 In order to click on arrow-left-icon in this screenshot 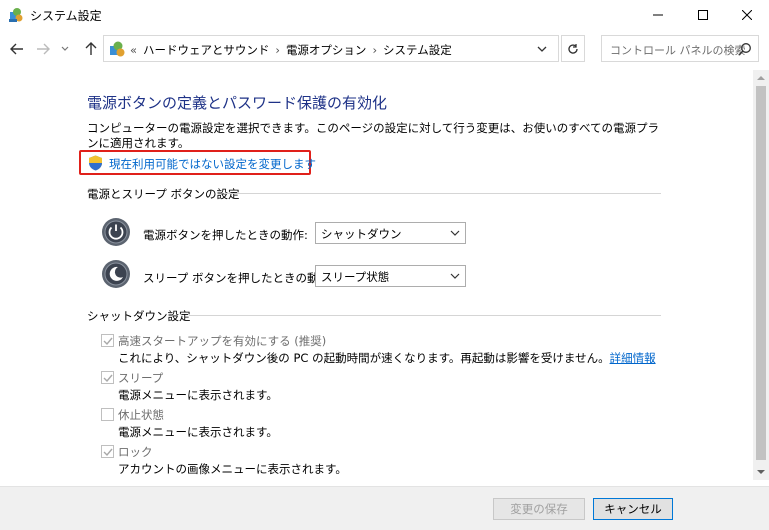, I will do `click(16, 49)`.